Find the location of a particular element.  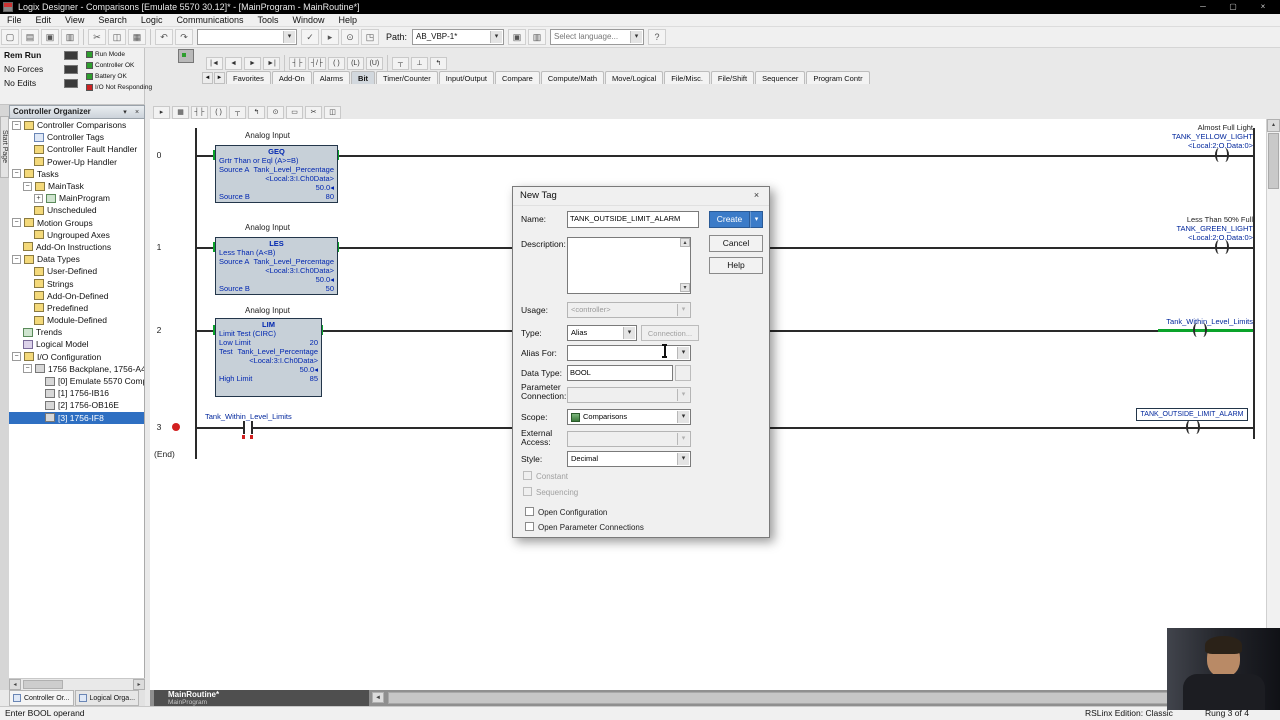

menu-view: View is located at coordinates (74, 20).